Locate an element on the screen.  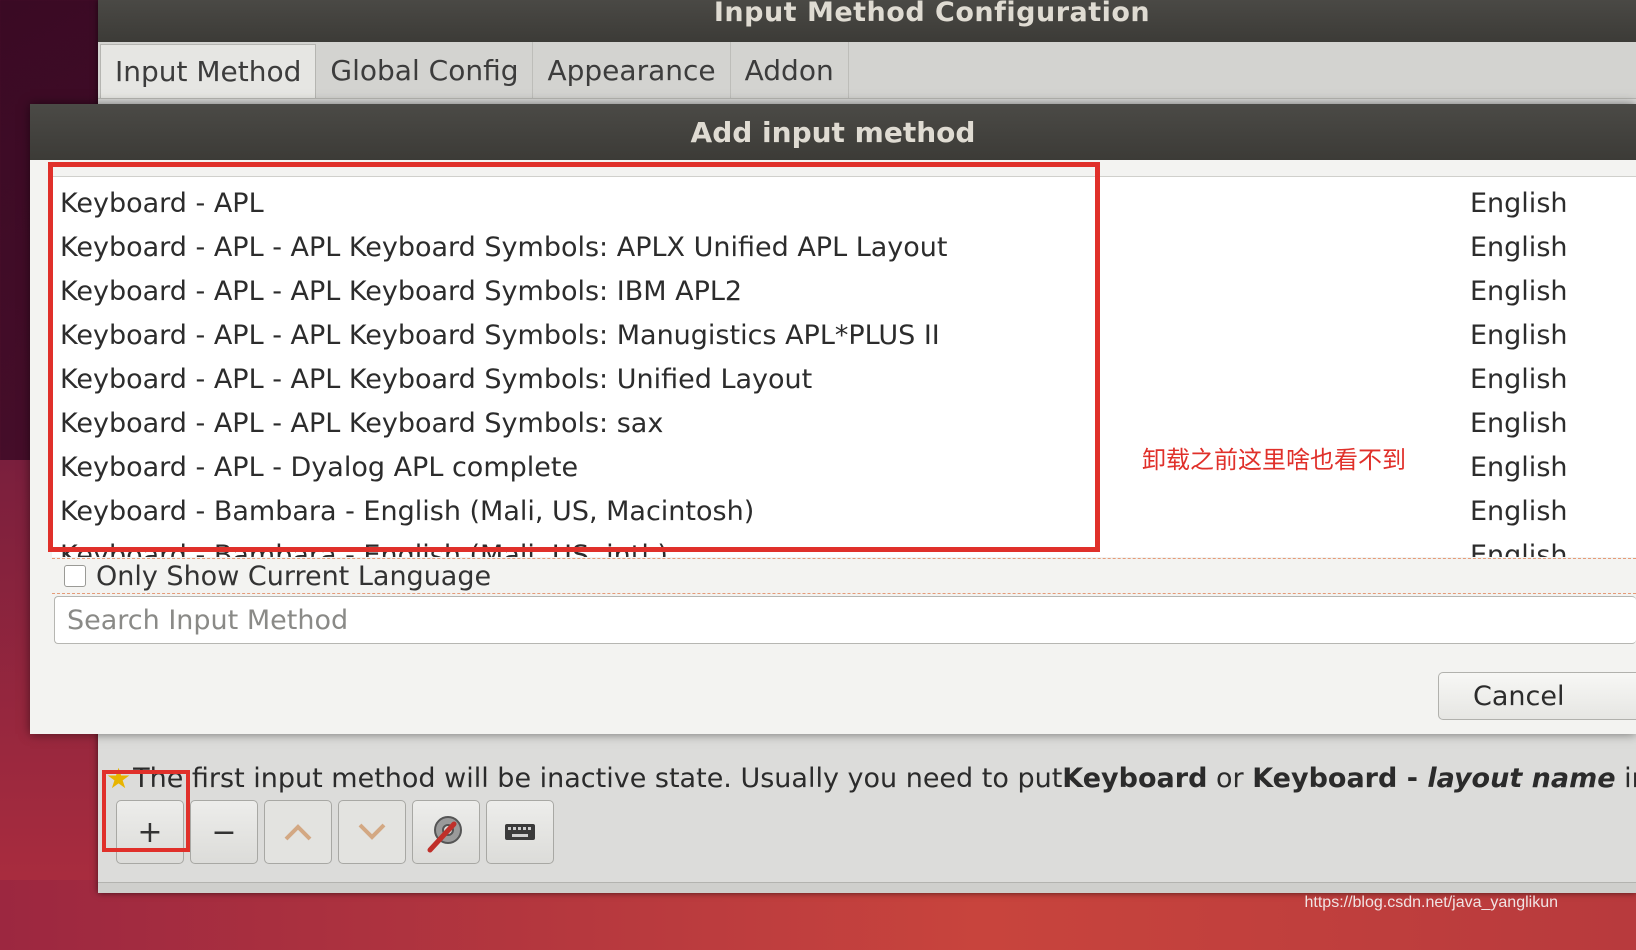
chevron-down-icon is located at coordinates (372, 831).